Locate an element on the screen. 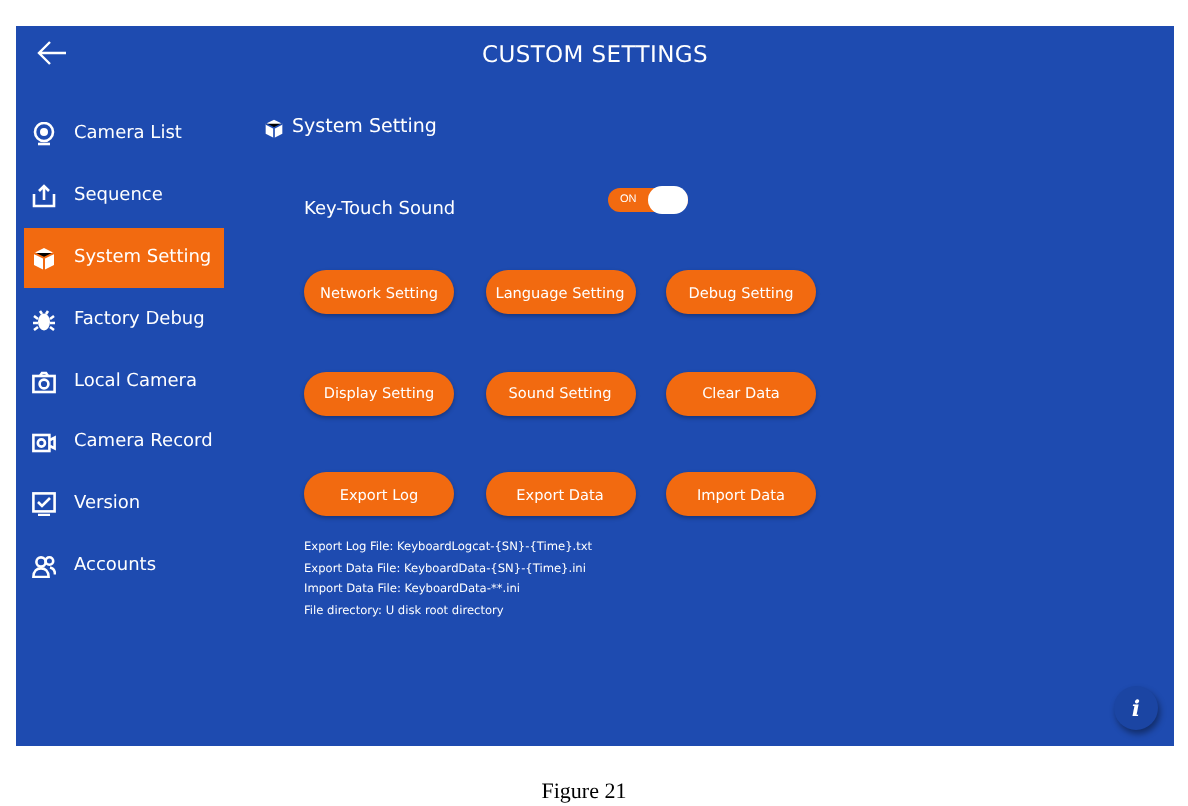  users-icon is located at coordinates (44, 565).